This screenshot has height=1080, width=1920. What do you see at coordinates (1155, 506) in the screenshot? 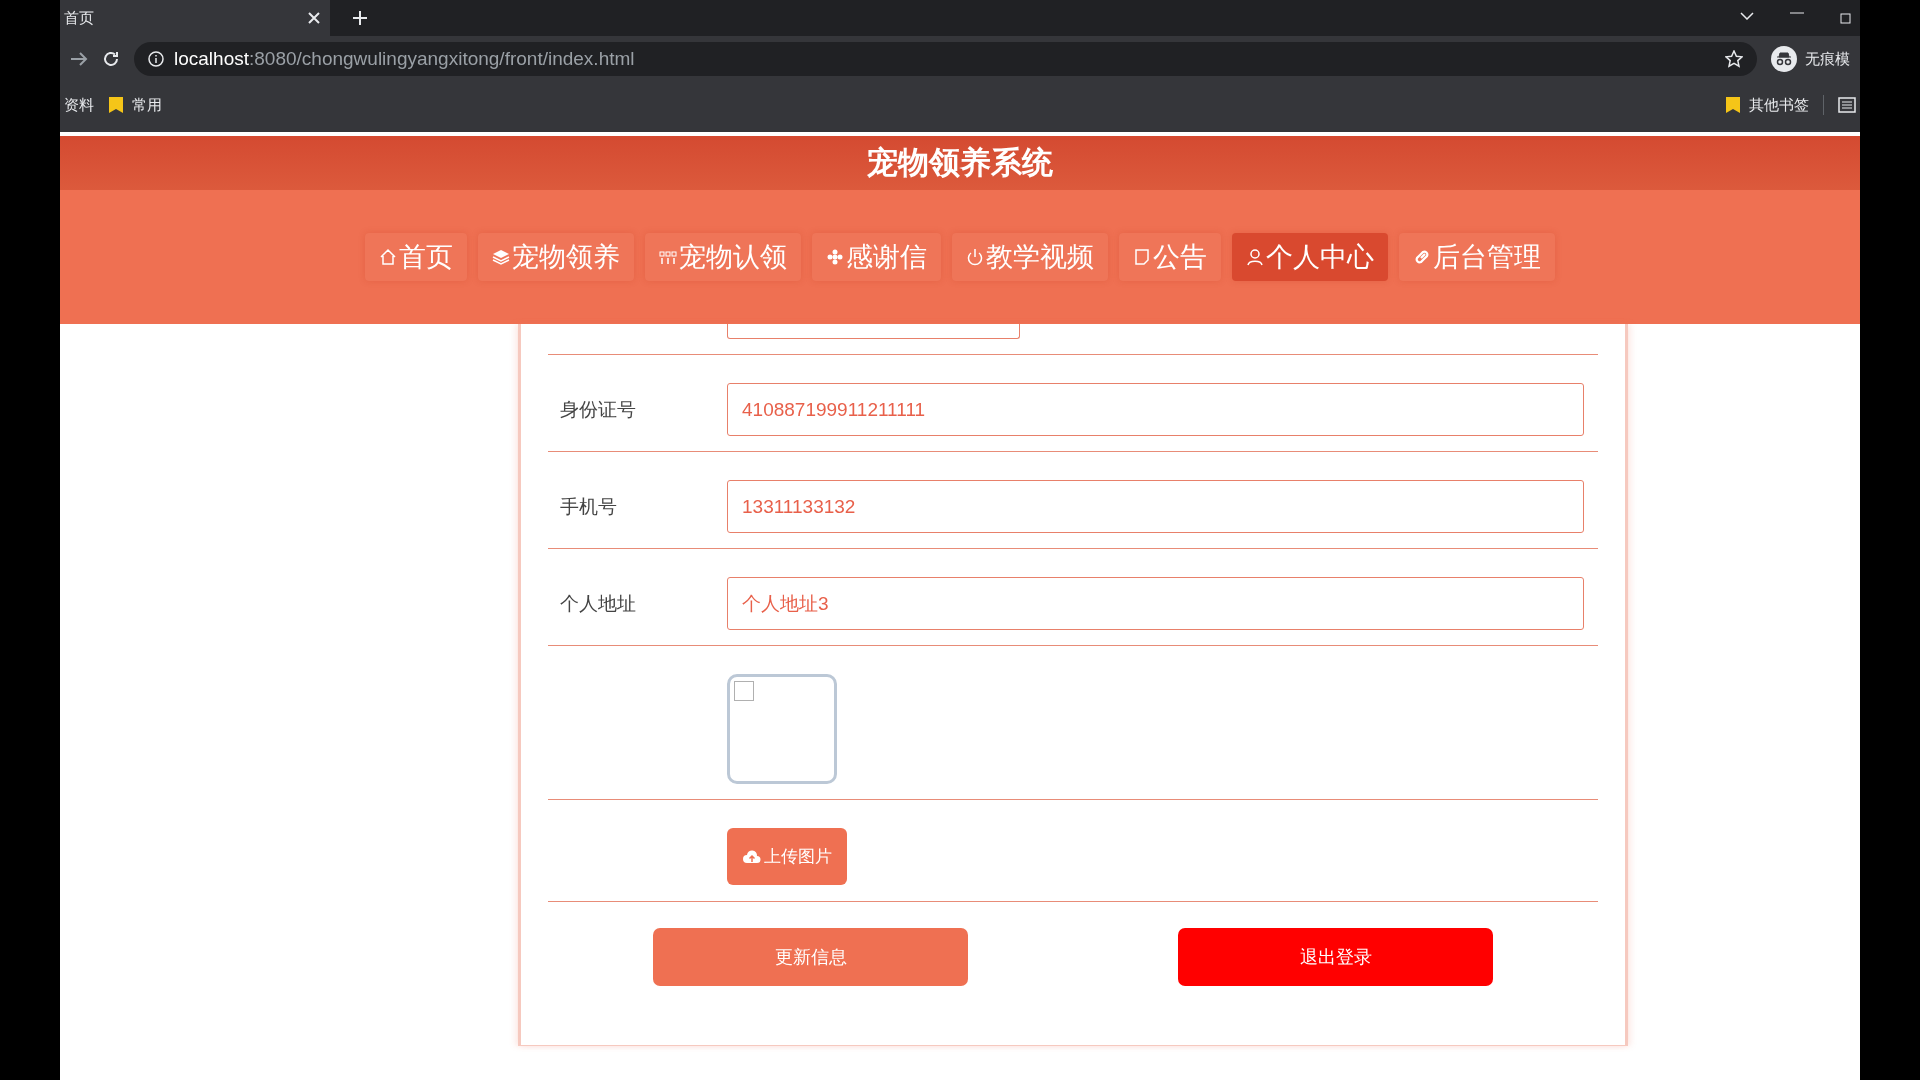
I see `input-field: 13311133132` at bounding box center [1155, 506].